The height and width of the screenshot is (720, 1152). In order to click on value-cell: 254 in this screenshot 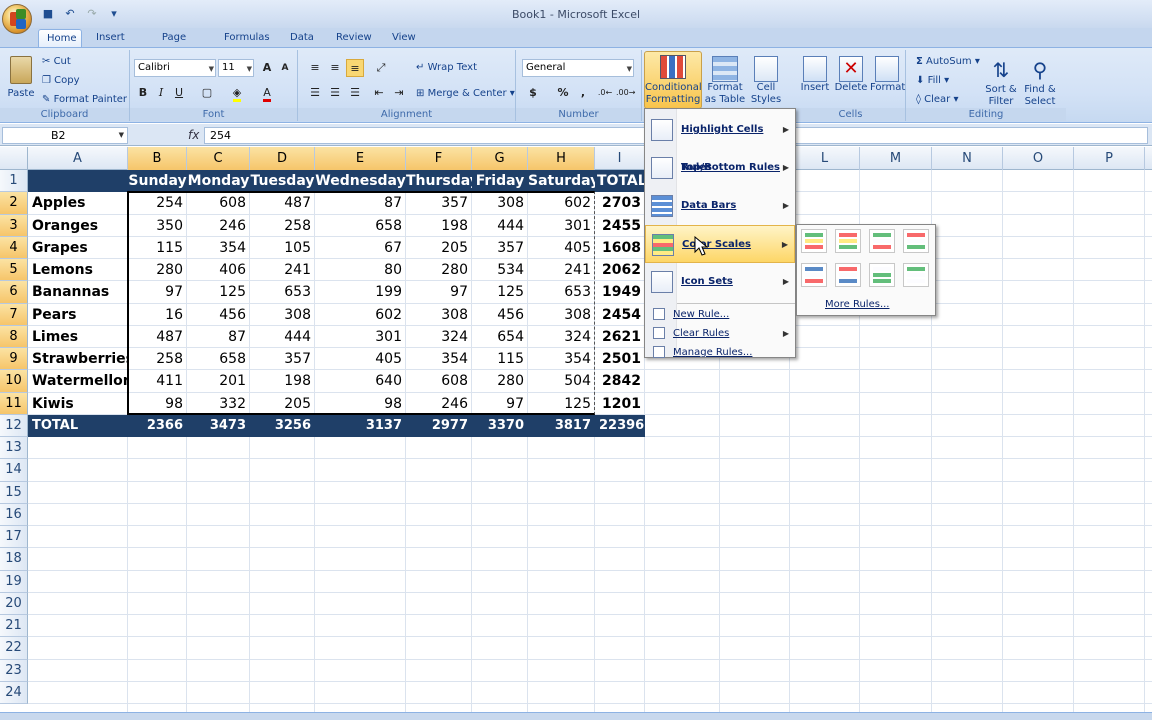, I will do `click(157, 203)`.